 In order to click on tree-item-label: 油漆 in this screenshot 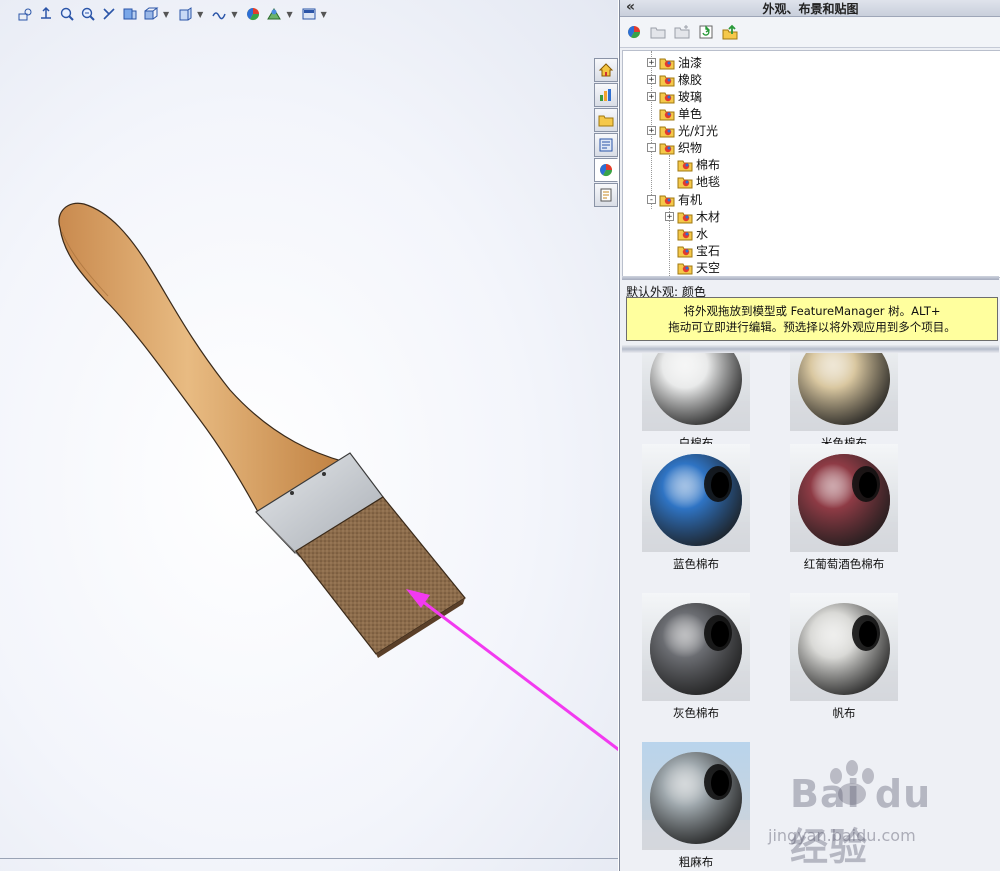, I will do `click(690, 63)`.